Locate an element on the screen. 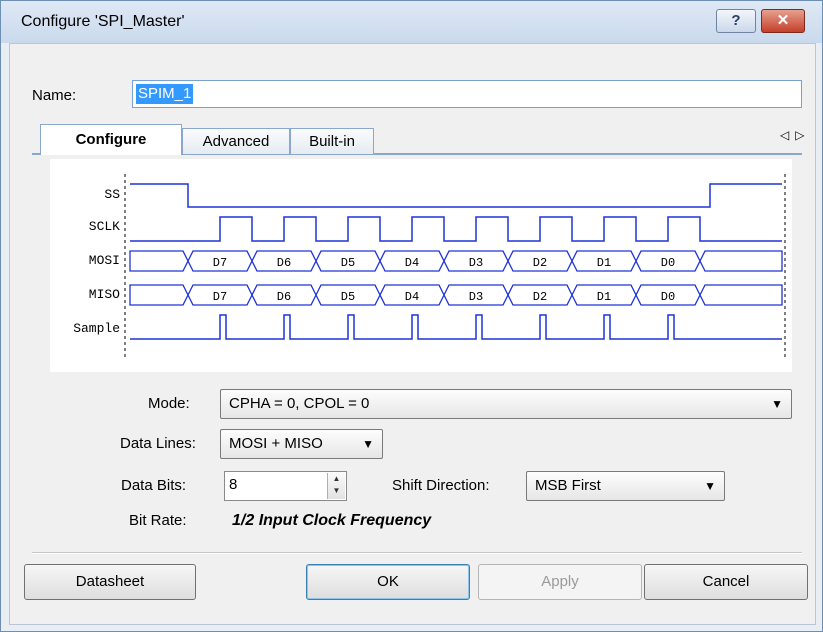  tab-configure: Configure is located at coordinates (111, 139).